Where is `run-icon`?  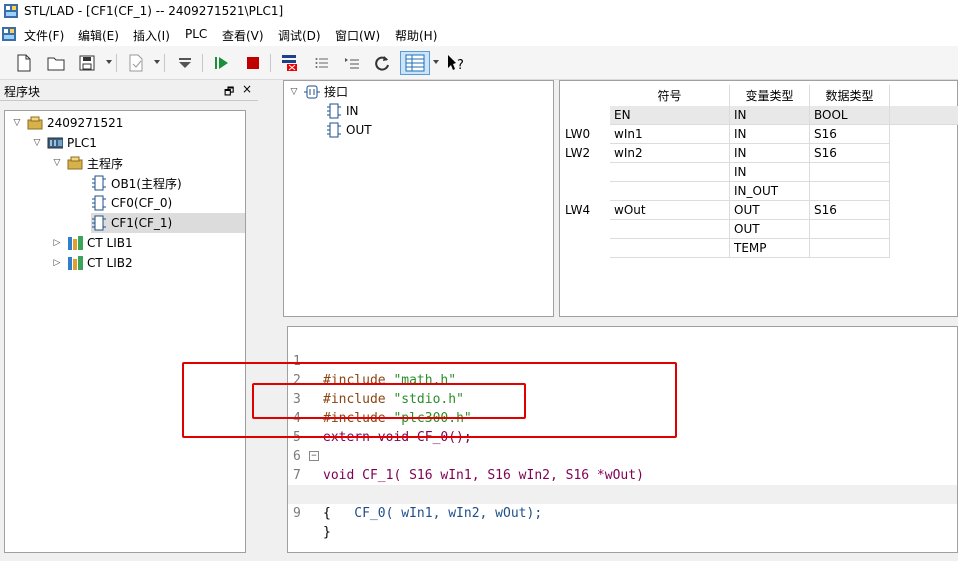
run-icon is located at coordinates (221, 63).